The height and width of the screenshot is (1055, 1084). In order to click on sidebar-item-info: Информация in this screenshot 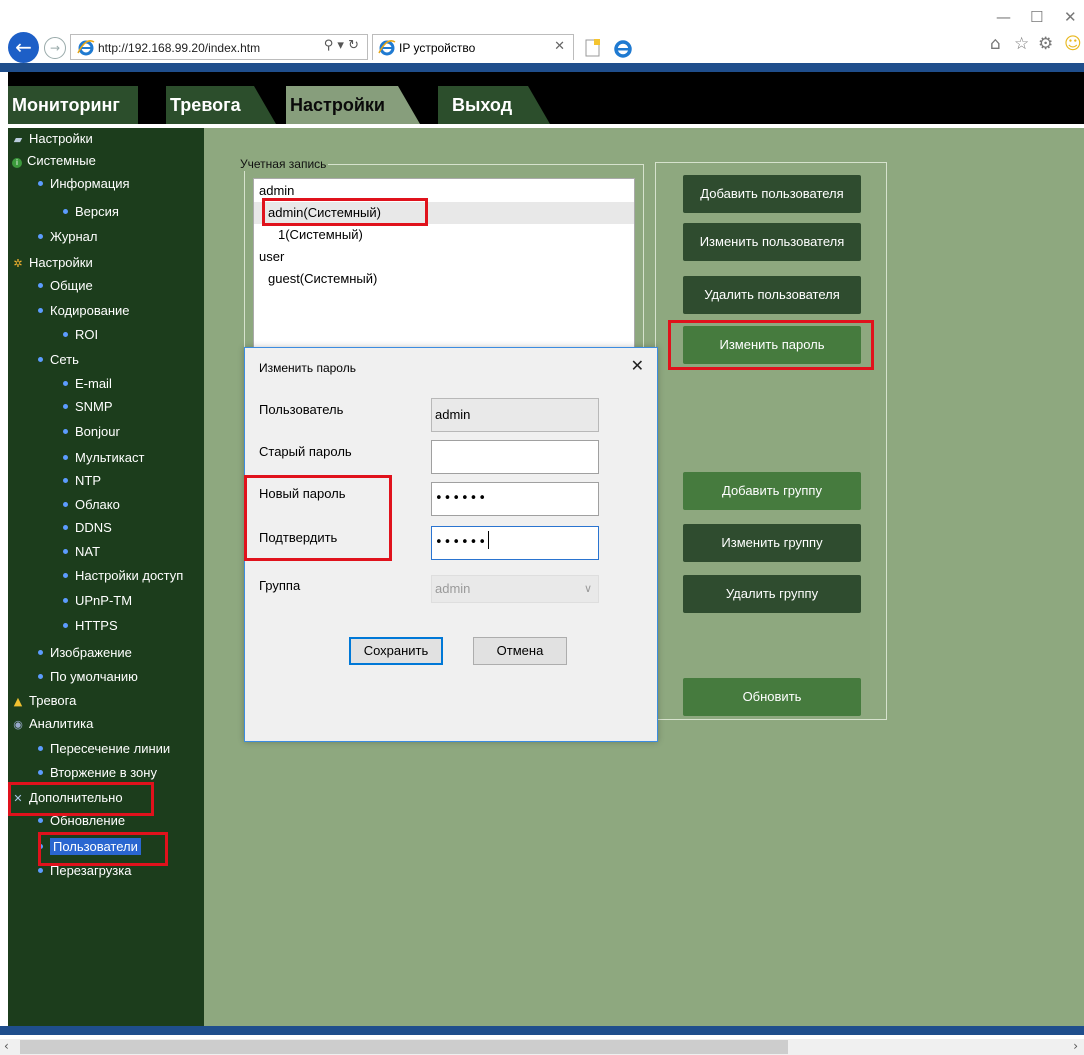, I will do `click(84, 184)`.